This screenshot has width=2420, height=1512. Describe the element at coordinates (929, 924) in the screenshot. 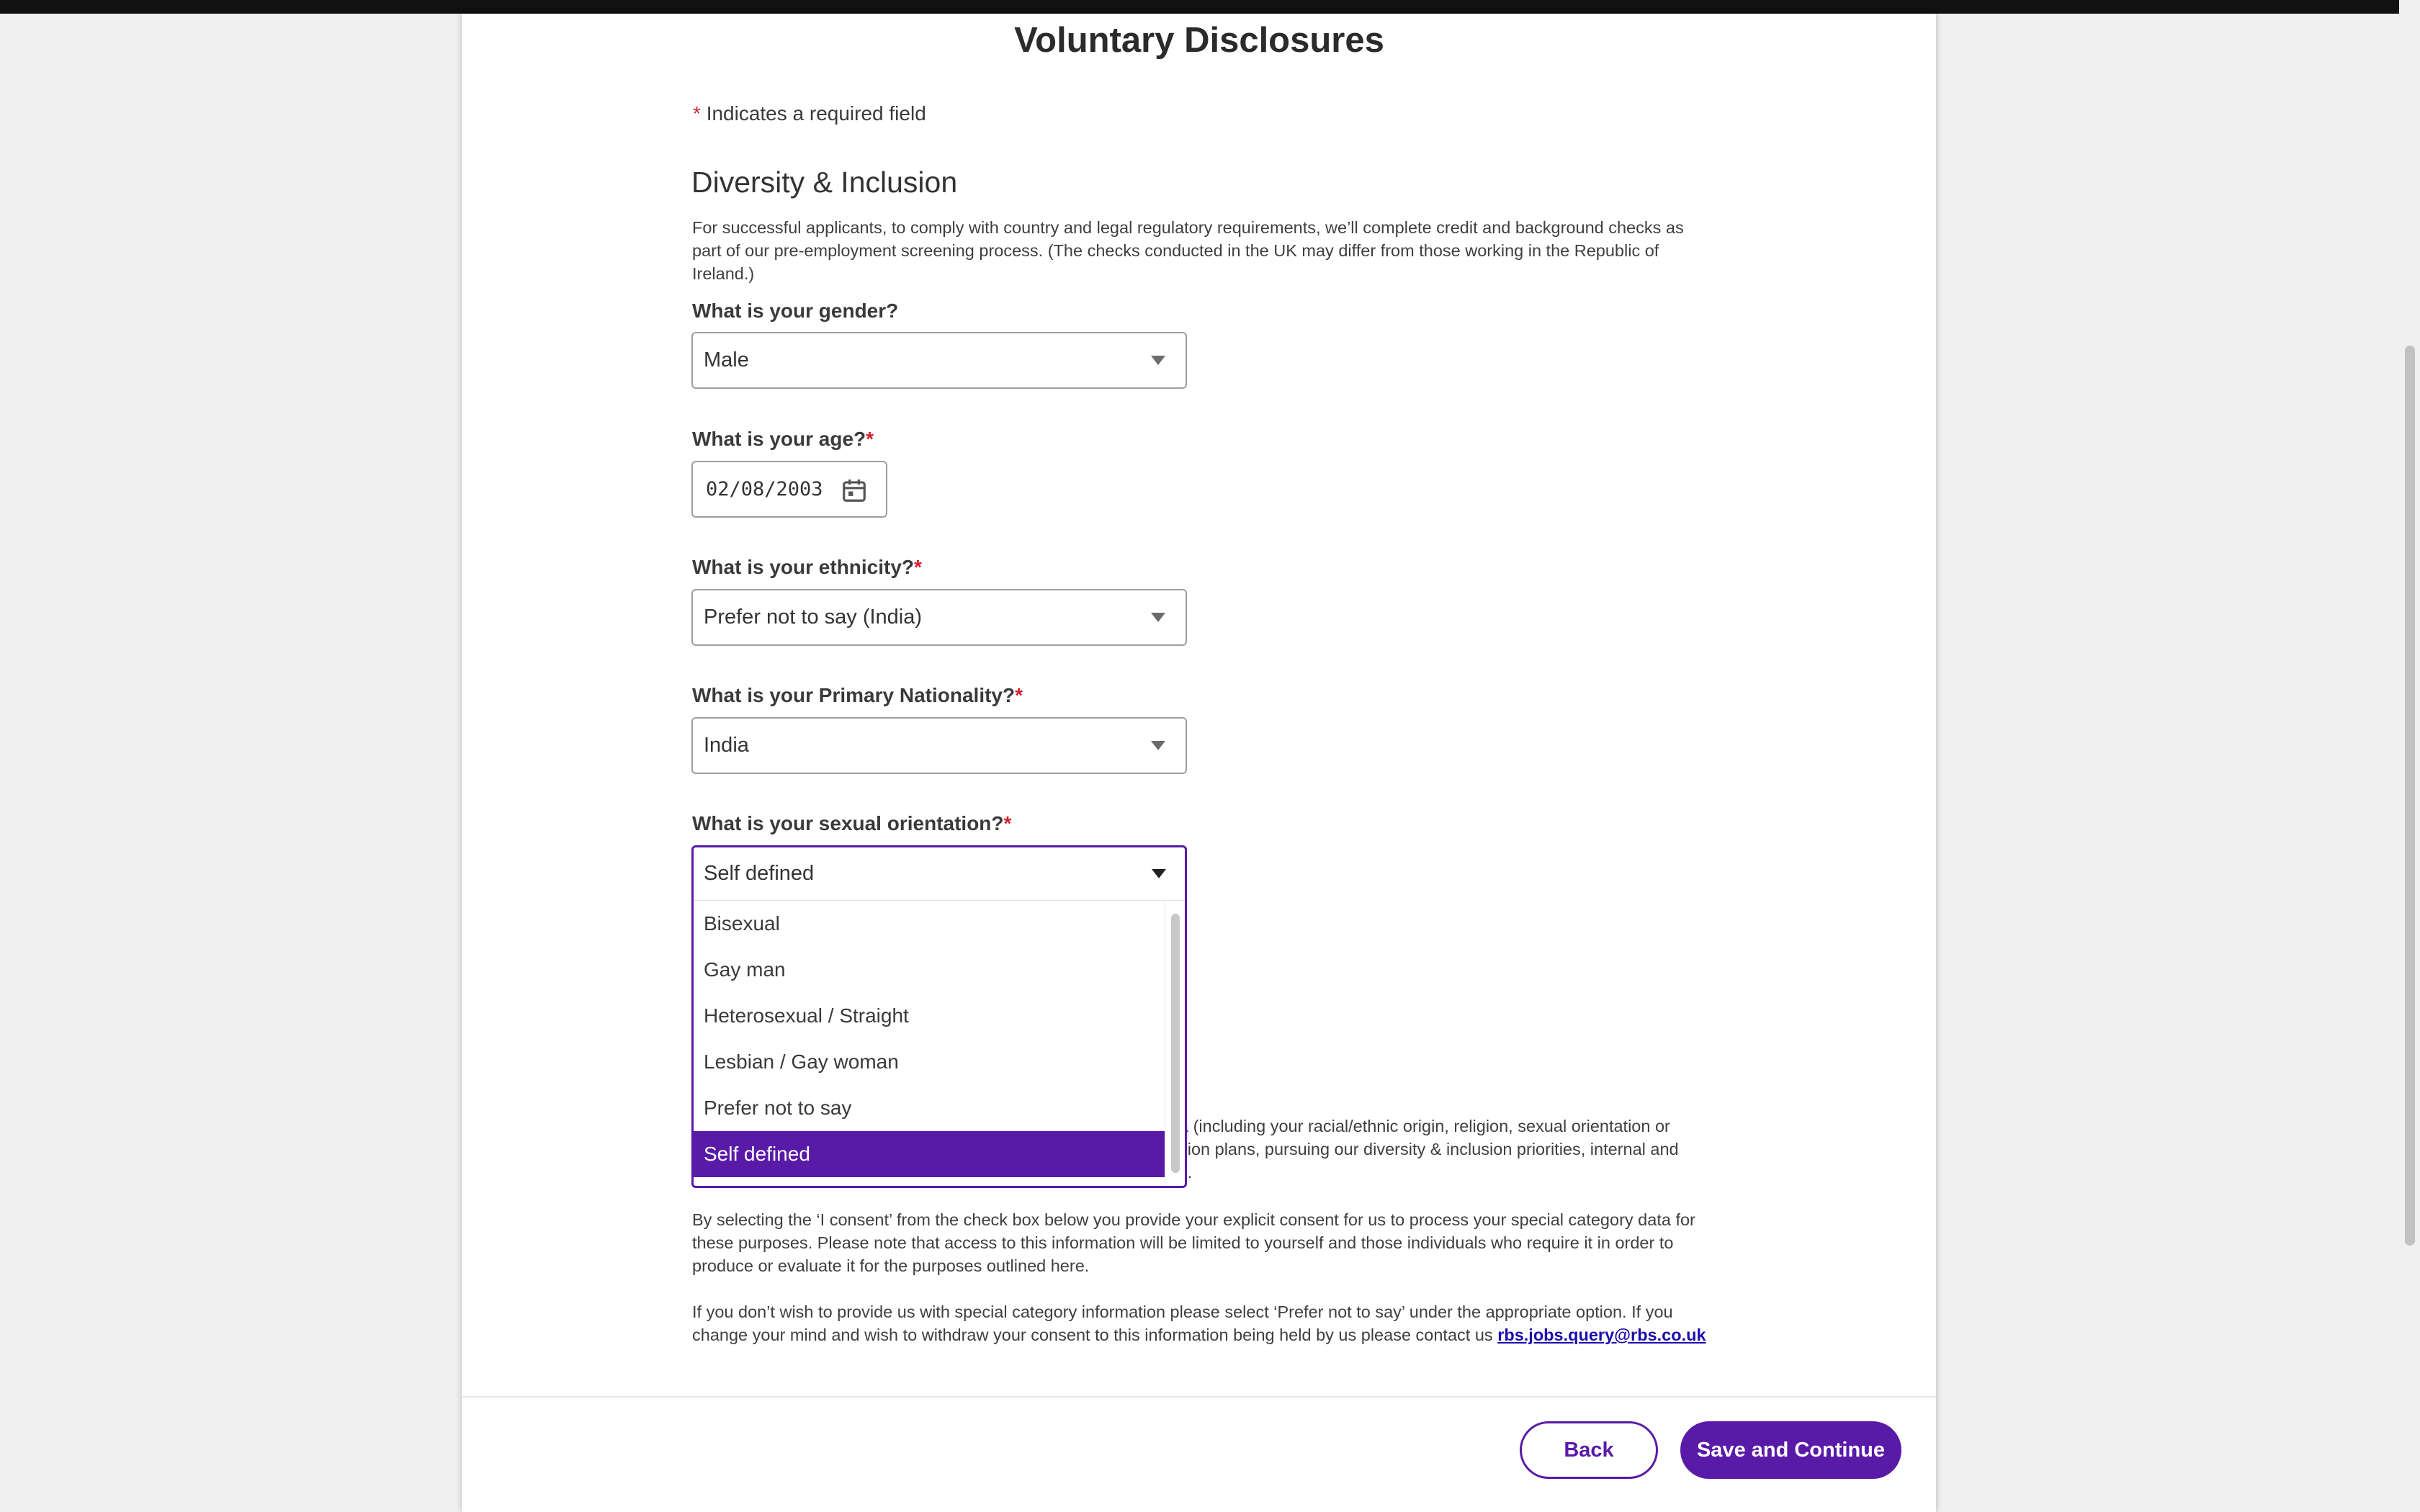

I see `orientation-option: Bisexual` at that location.